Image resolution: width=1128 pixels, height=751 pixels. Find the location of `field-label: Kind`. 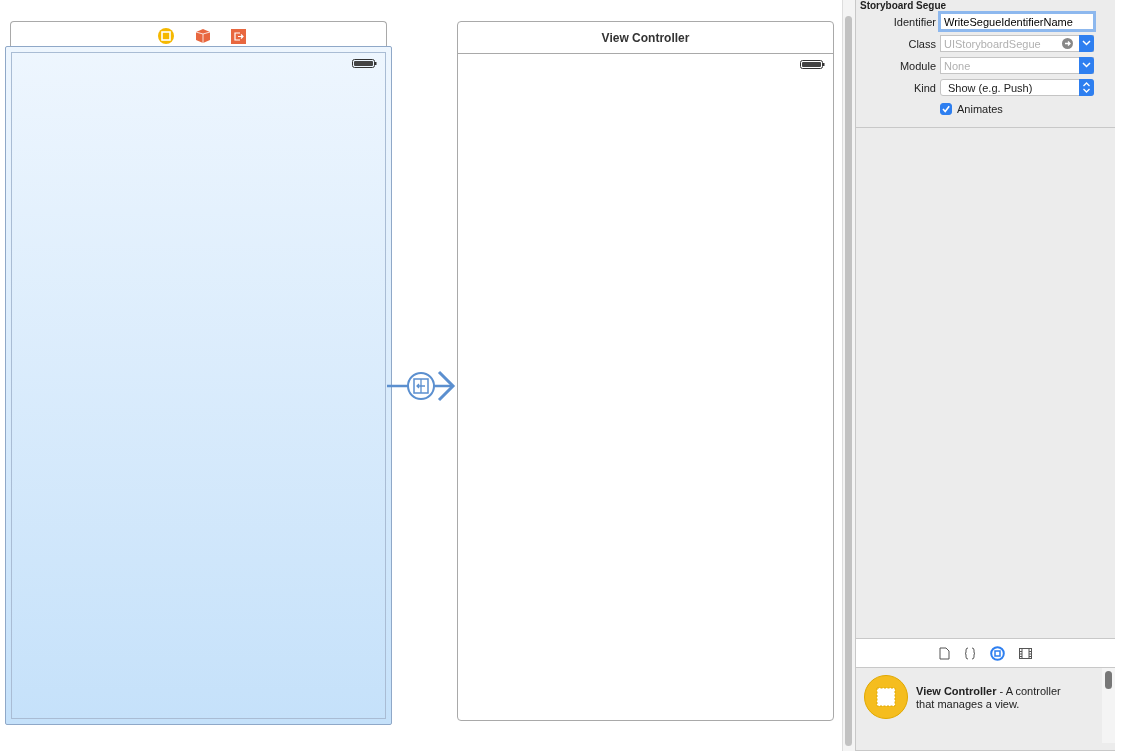

field-label: Kind is located at coordinates (924, 87).